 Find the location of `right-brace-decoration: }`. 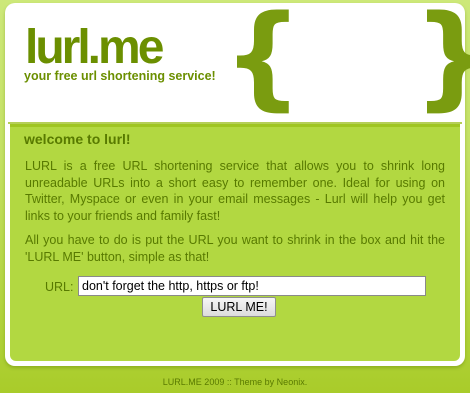

right-brace-decoration: } is located at coordinates (441, 58).